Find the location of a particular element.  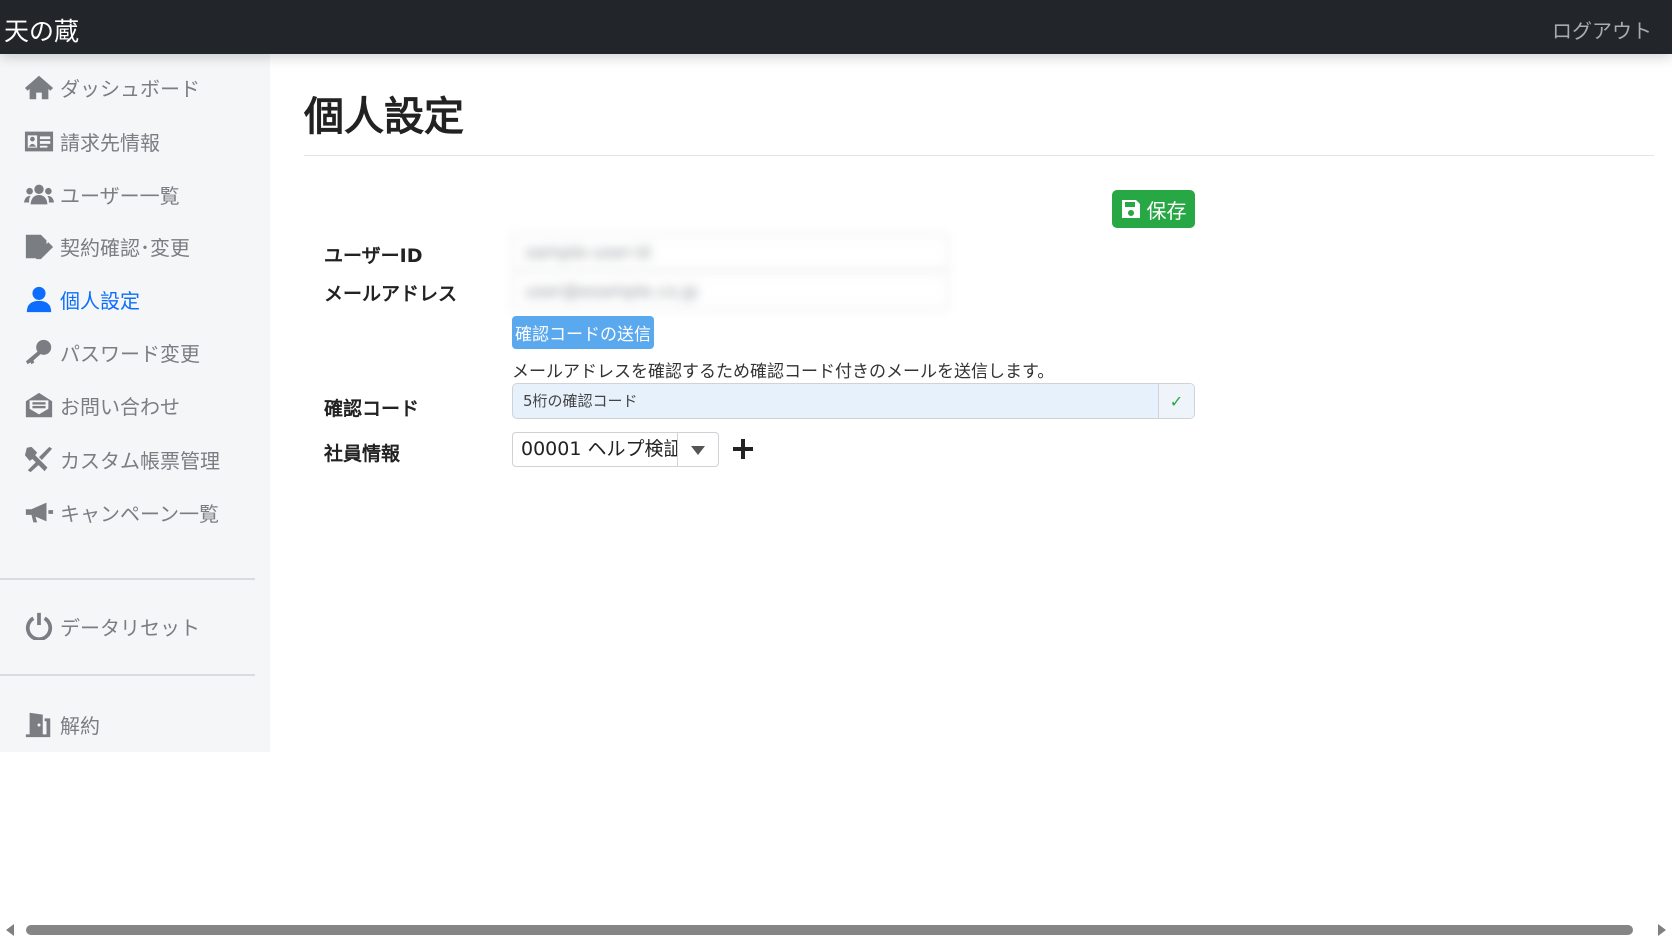

sidebar-item-label: ダッシュボード is located at coordinates (130, 88).